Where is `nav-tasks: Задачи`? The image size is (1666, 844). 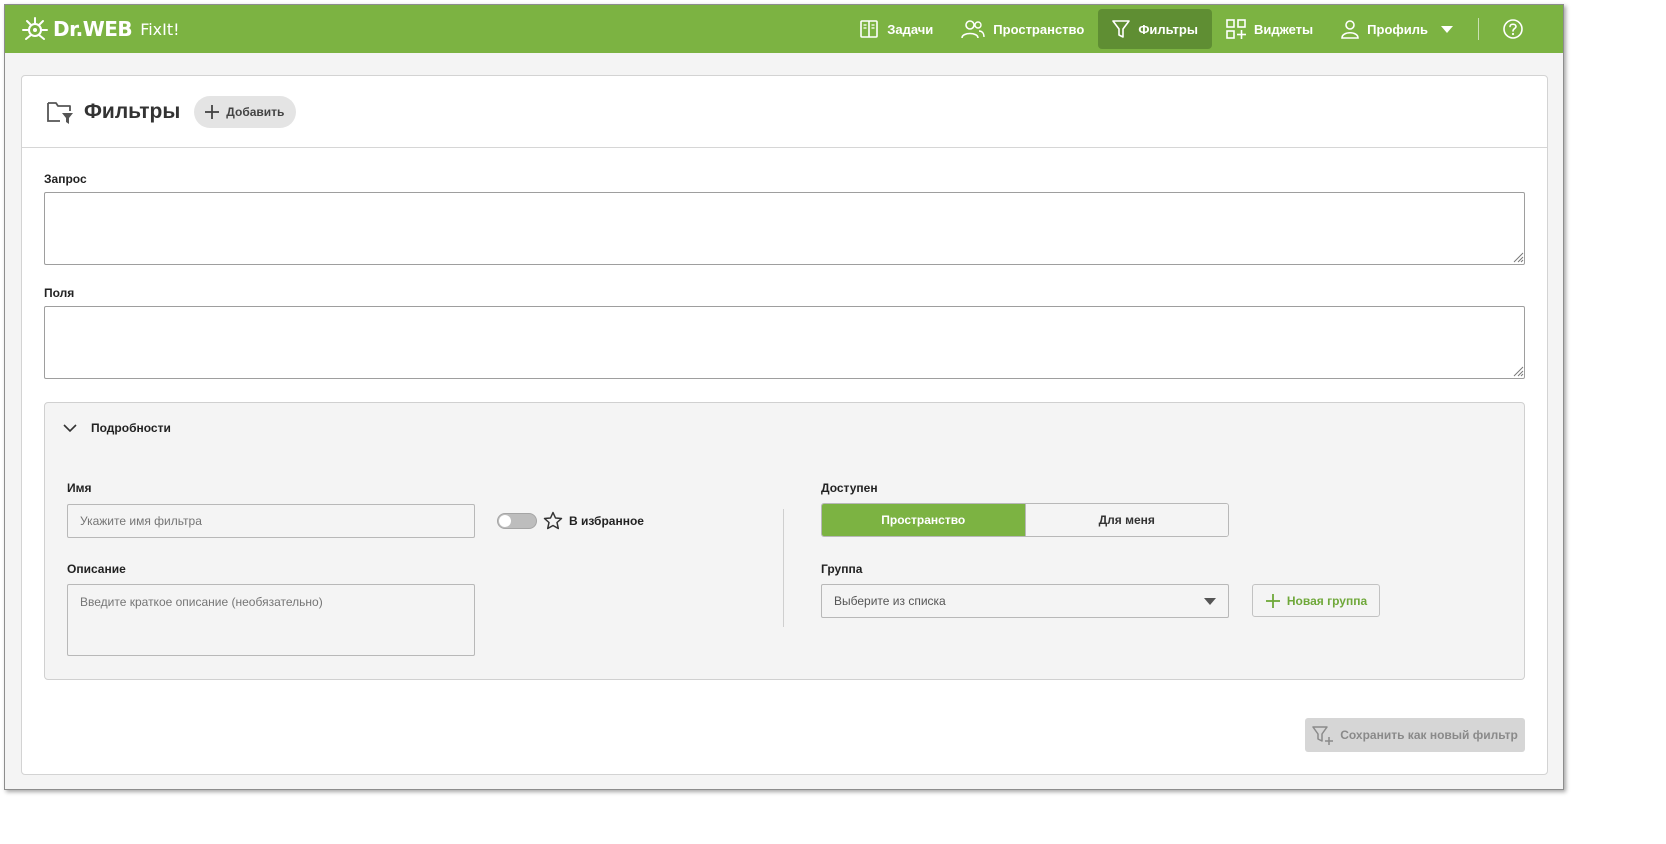 nav-tasks: Задачи is located at coordinates (896, 29).